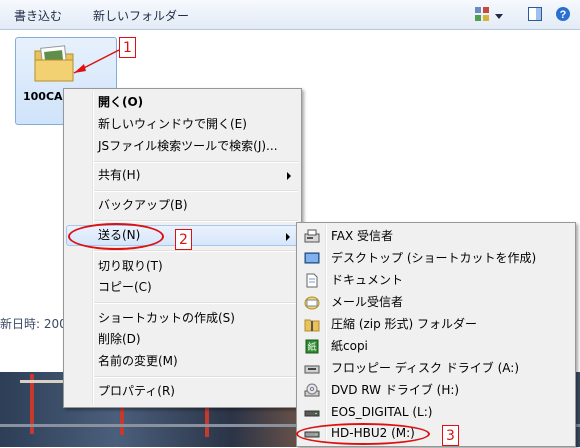  I want to click on highlight-ellipse-send-to, so click(116, 236).